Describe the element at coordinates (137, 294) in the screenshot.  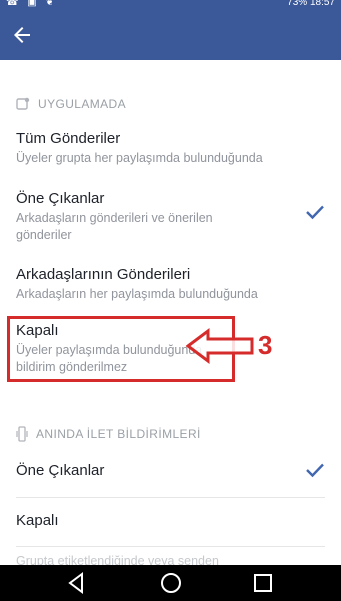
I see `option-subtitle: Arkadaşların her paylaşımda bulunduğunda` at that location.